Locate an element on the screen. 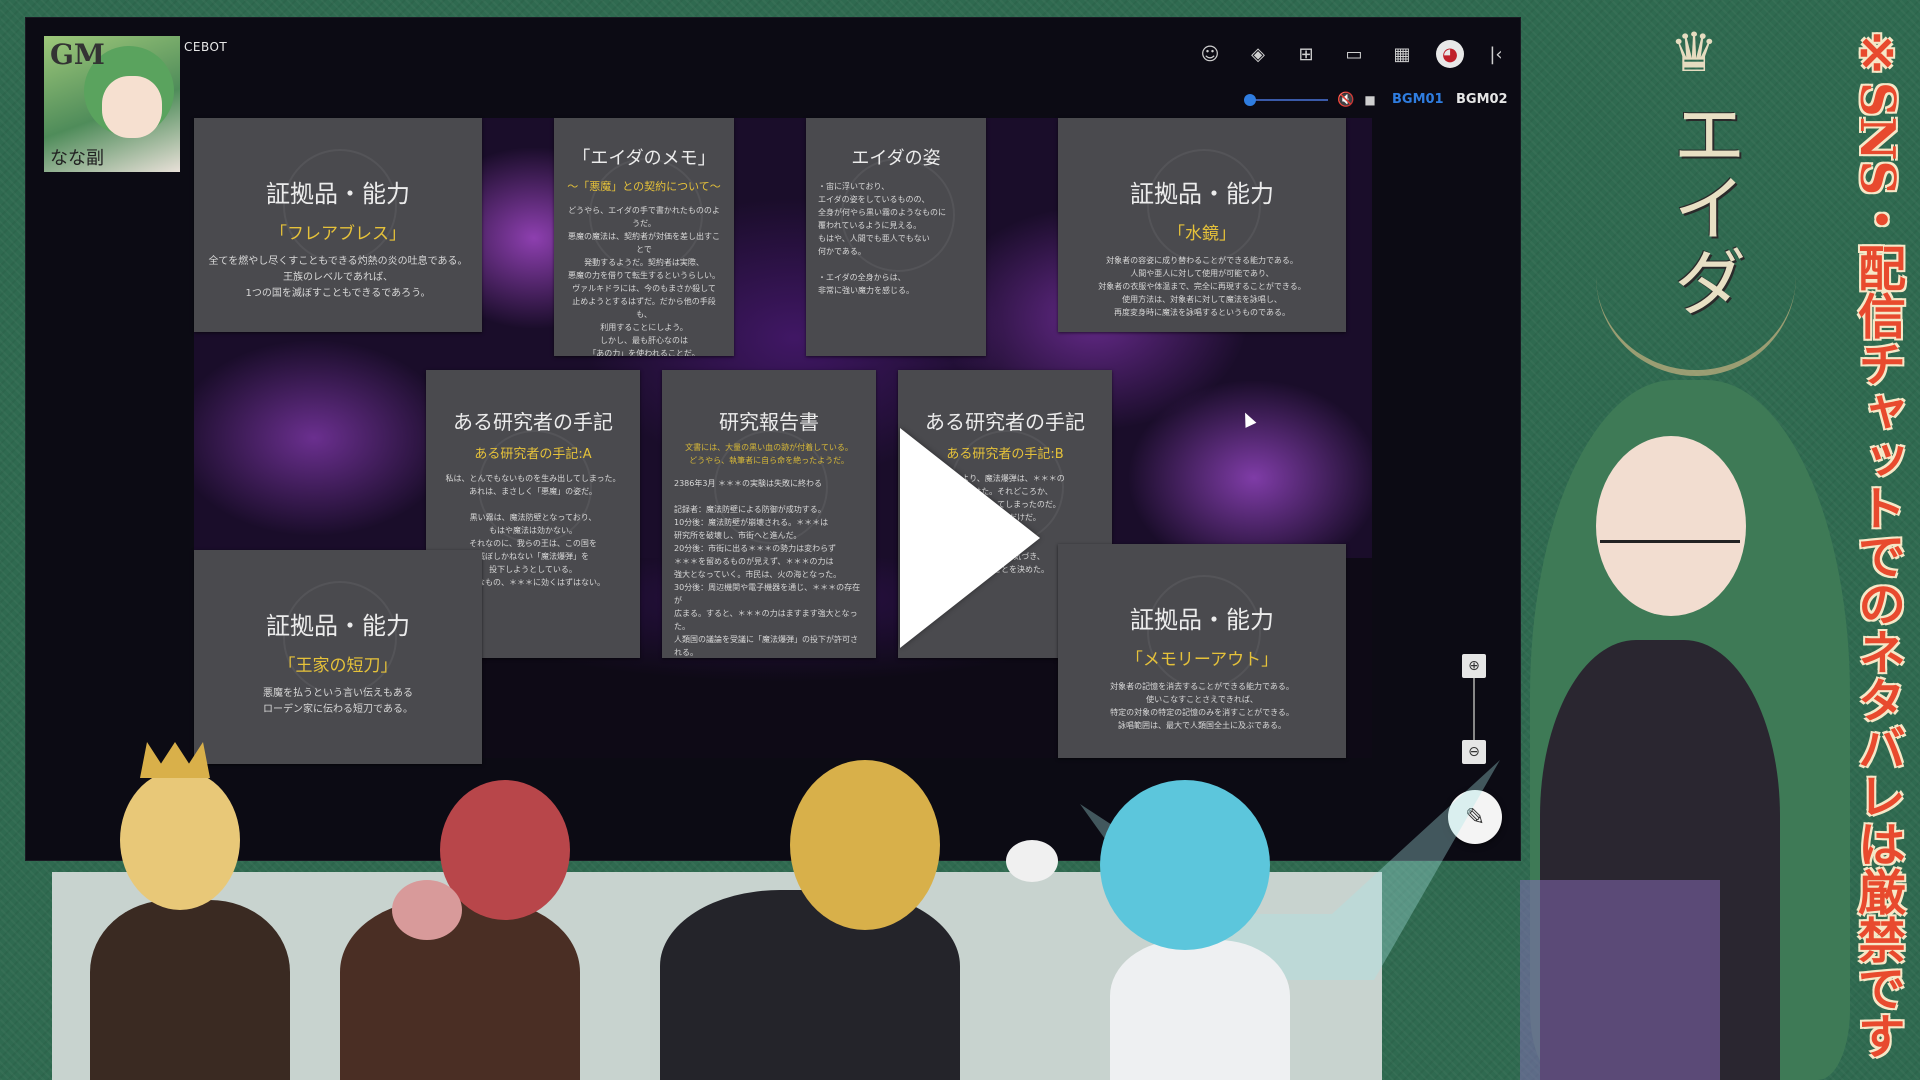 The width and height of the screenshot is (1920, 1080). card-subtitle: 「メモリーアウト」 is located at coordinates (1202, 660).